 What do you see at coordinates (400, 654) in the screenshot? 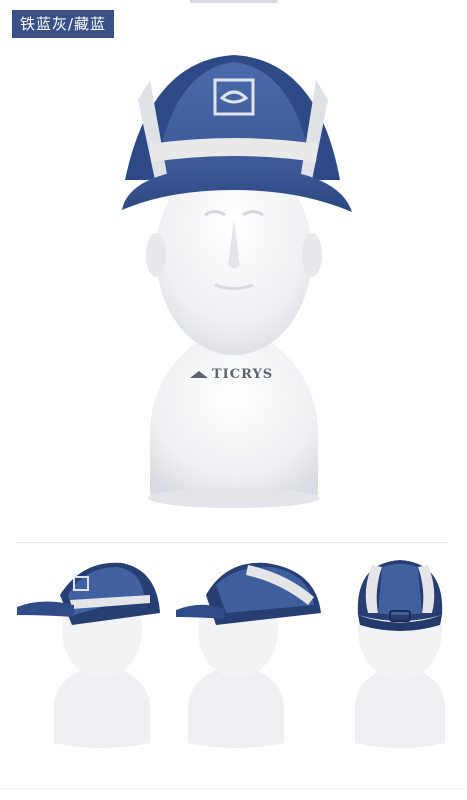
I see `thumbnail-cap-back-view` at bounding box center [400, 654].